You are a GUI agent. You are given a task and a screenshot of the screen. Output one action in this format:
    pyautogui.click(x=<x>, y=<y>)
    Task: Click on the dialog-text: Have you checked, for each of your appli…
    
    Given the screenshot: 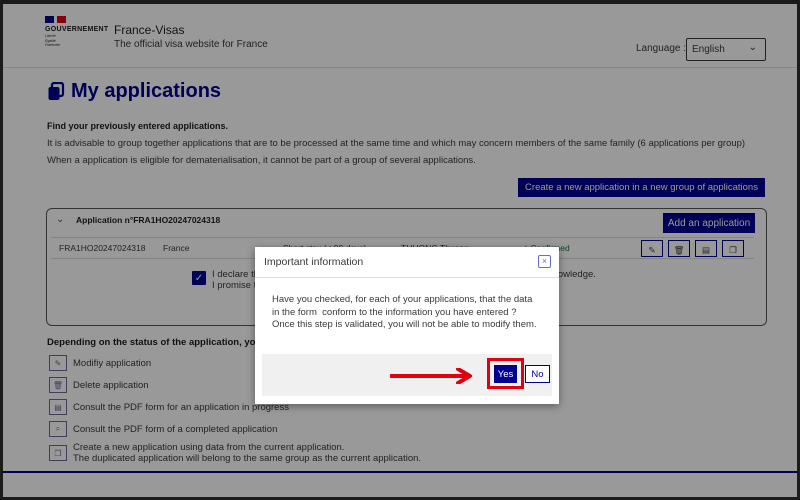 What is the action you would take?
    pyautogui.click(x=402, y=299)
    